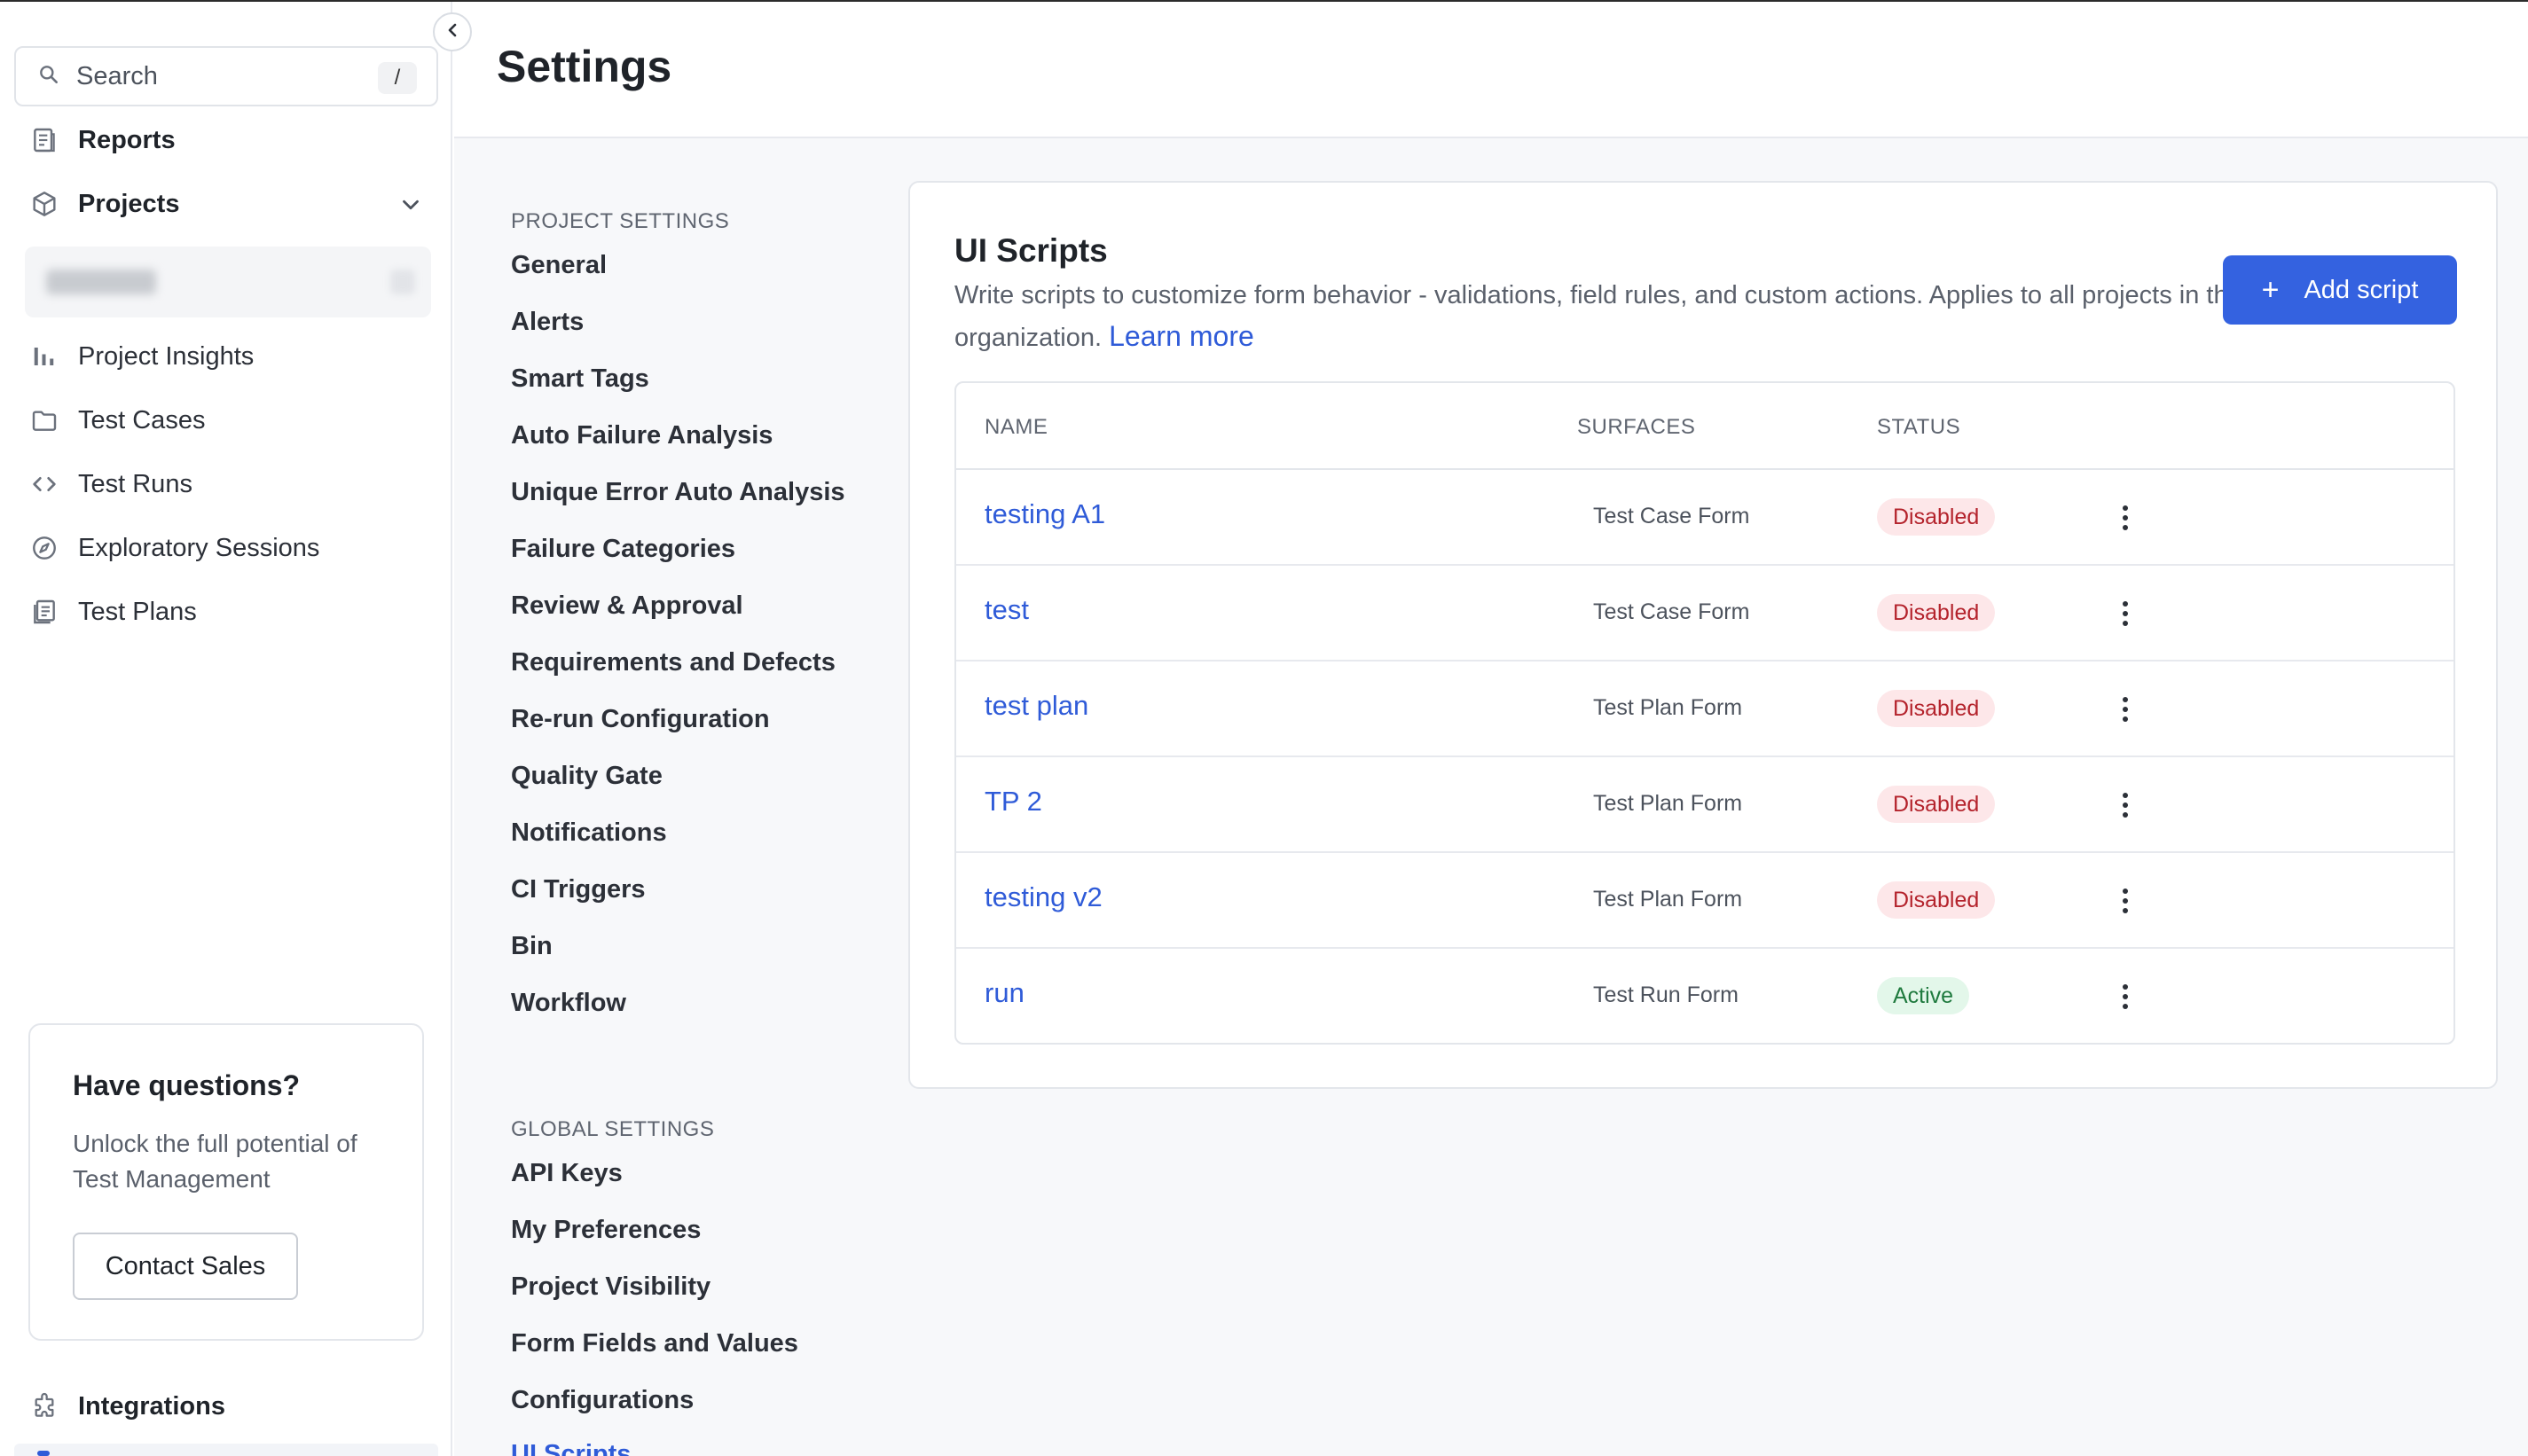 The height and width of the screenshot is (1456, 2528). I want to click on sidebar-item-reports: Reports, so click(102, 140).